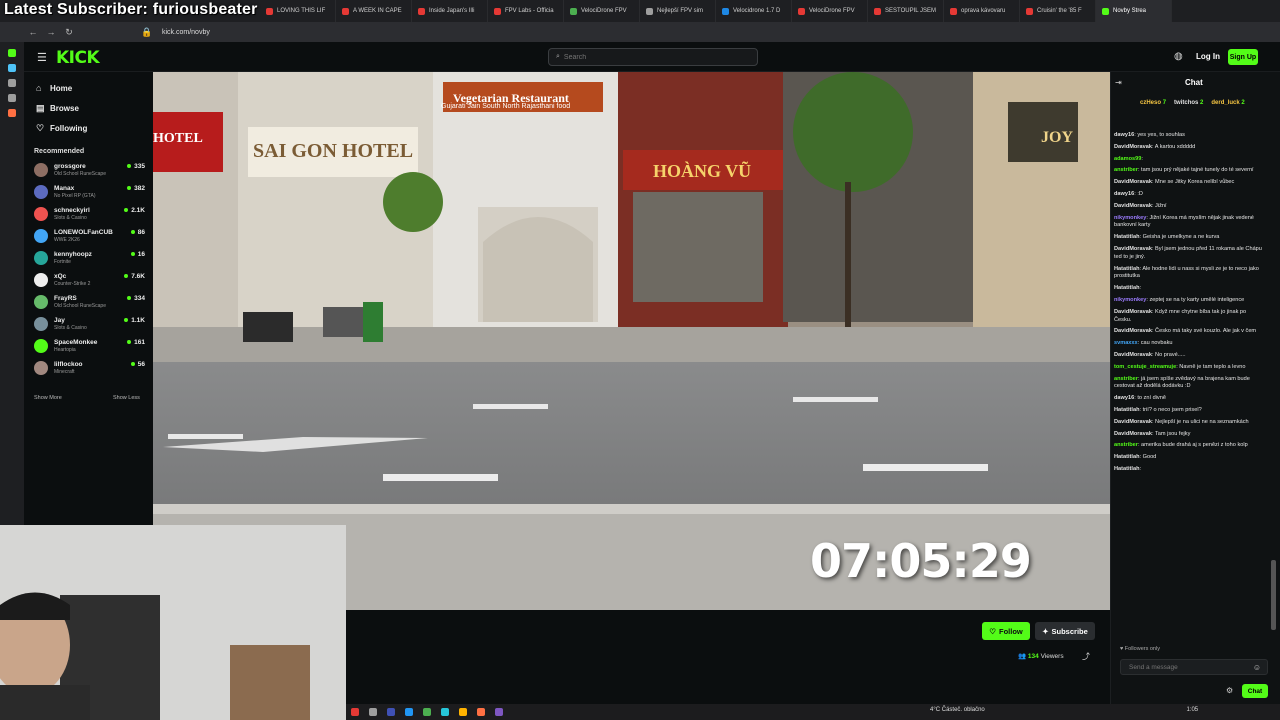 Image resolution: width=1280 pixels, height=720 pixels. Describe the element at coordinates (1188, 103) in the screenshot. I see `top-gifter: twitchos 2` at that location.